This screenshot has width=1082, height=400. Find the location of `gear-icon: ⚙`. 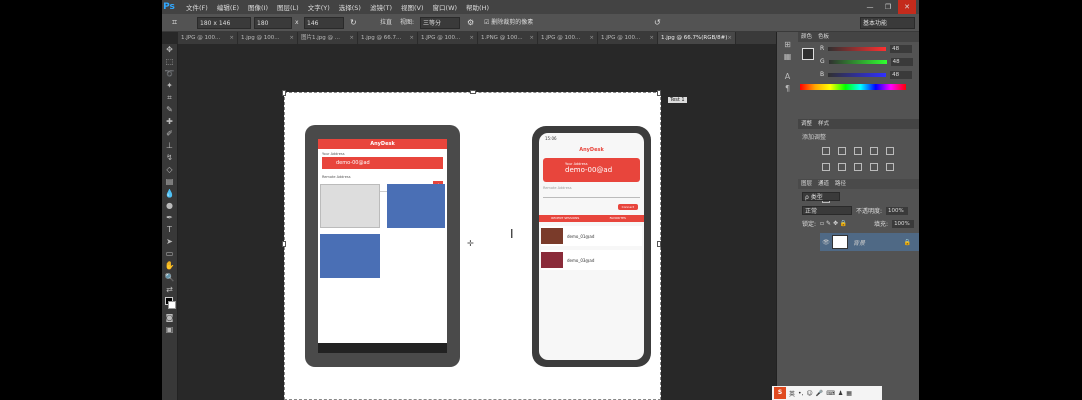

gear-icon: ⚙ is located at coordinates (470, 23).